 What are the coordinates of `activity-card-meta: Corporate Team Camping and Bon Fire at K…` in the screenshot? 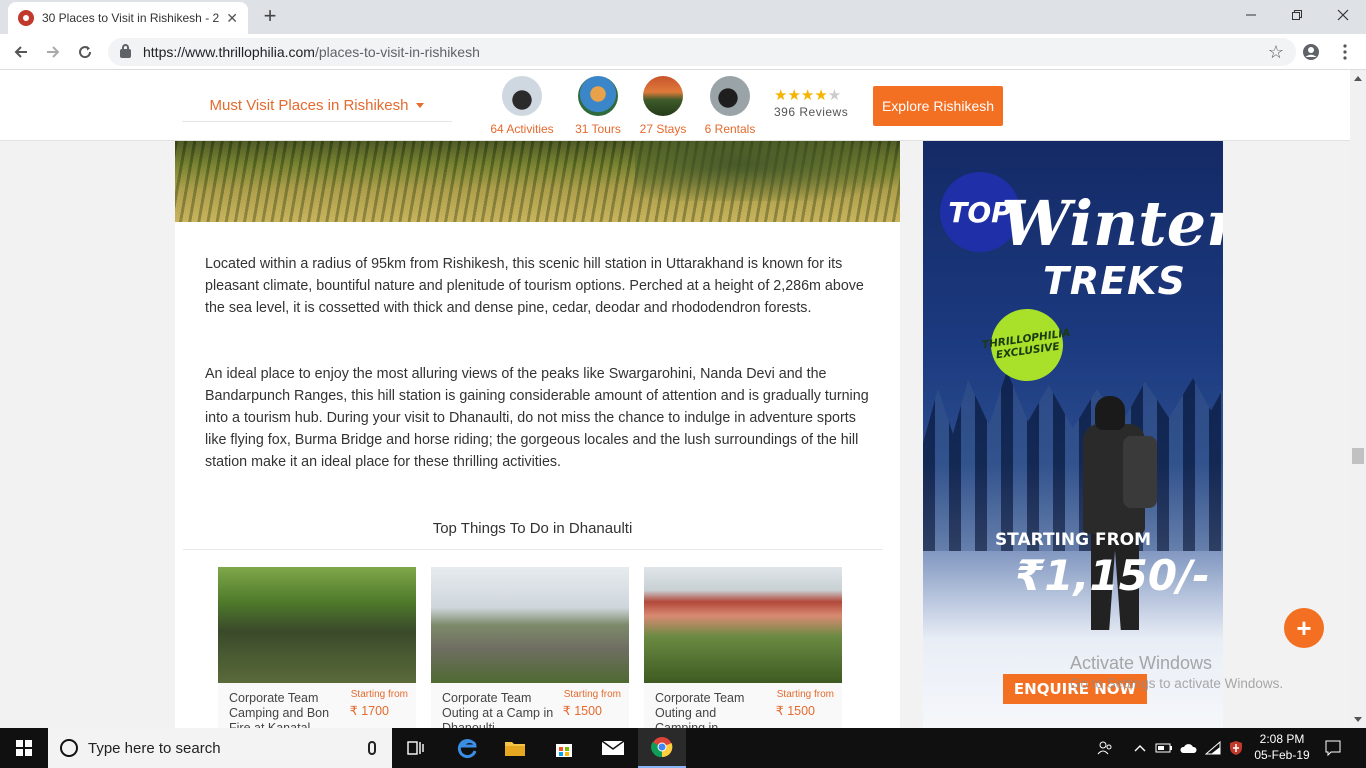 It's located at (317, 705).